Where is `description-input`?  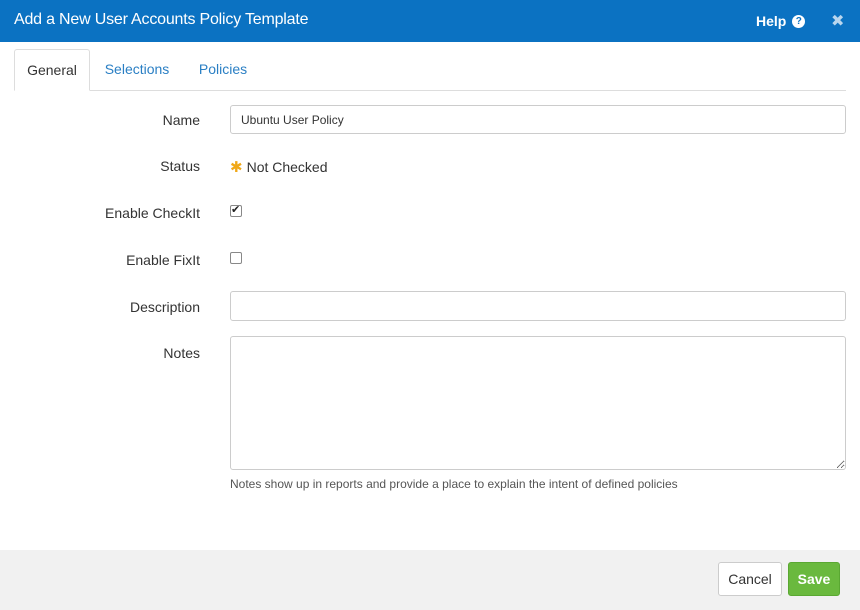
description-input is located at coordinates (538, 306).